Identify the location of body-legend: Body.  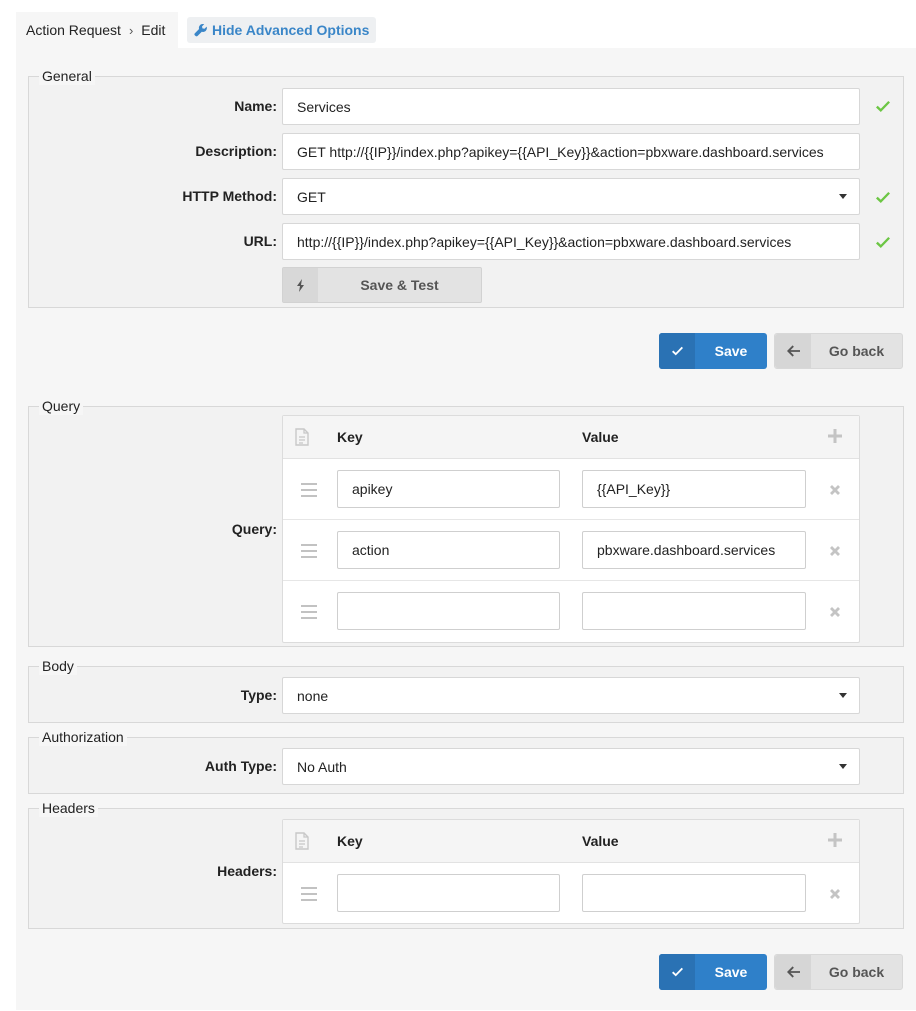
(58, 666).